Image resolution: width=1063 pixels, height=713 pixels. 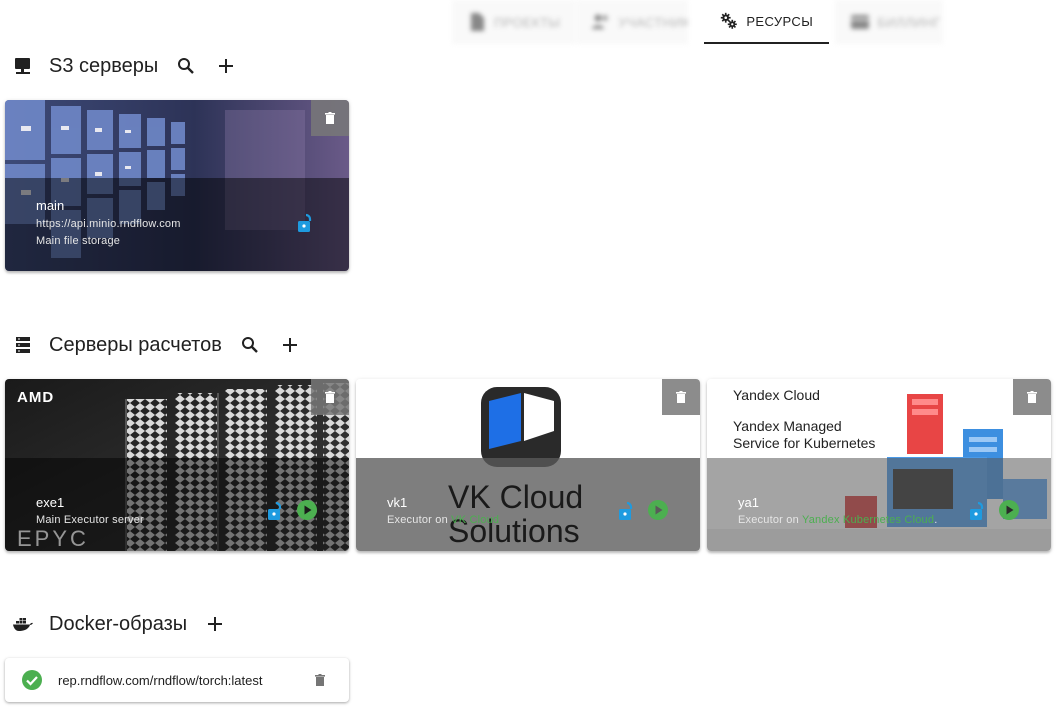 What do you see at coordinates (936, 520) in the screenshot?
I see `ya1-desc-suffix: .` at bounding box center [936, 520].